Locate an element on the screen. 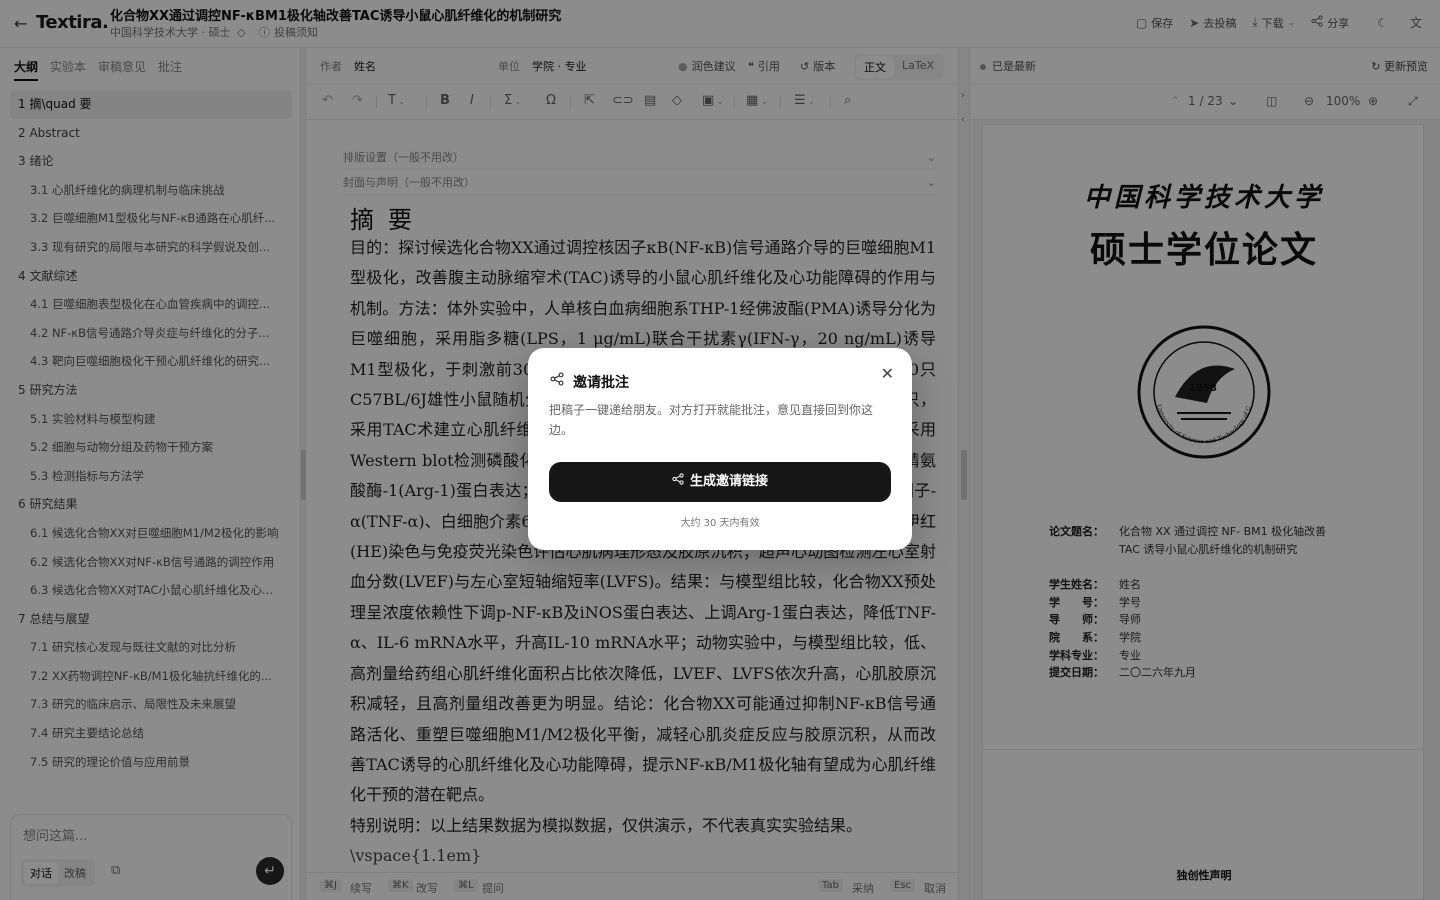 Image resolution: width=1440 pixels, height=900 pixels. dialog-title: 邀请批注 is located at coordinates (601, 383).